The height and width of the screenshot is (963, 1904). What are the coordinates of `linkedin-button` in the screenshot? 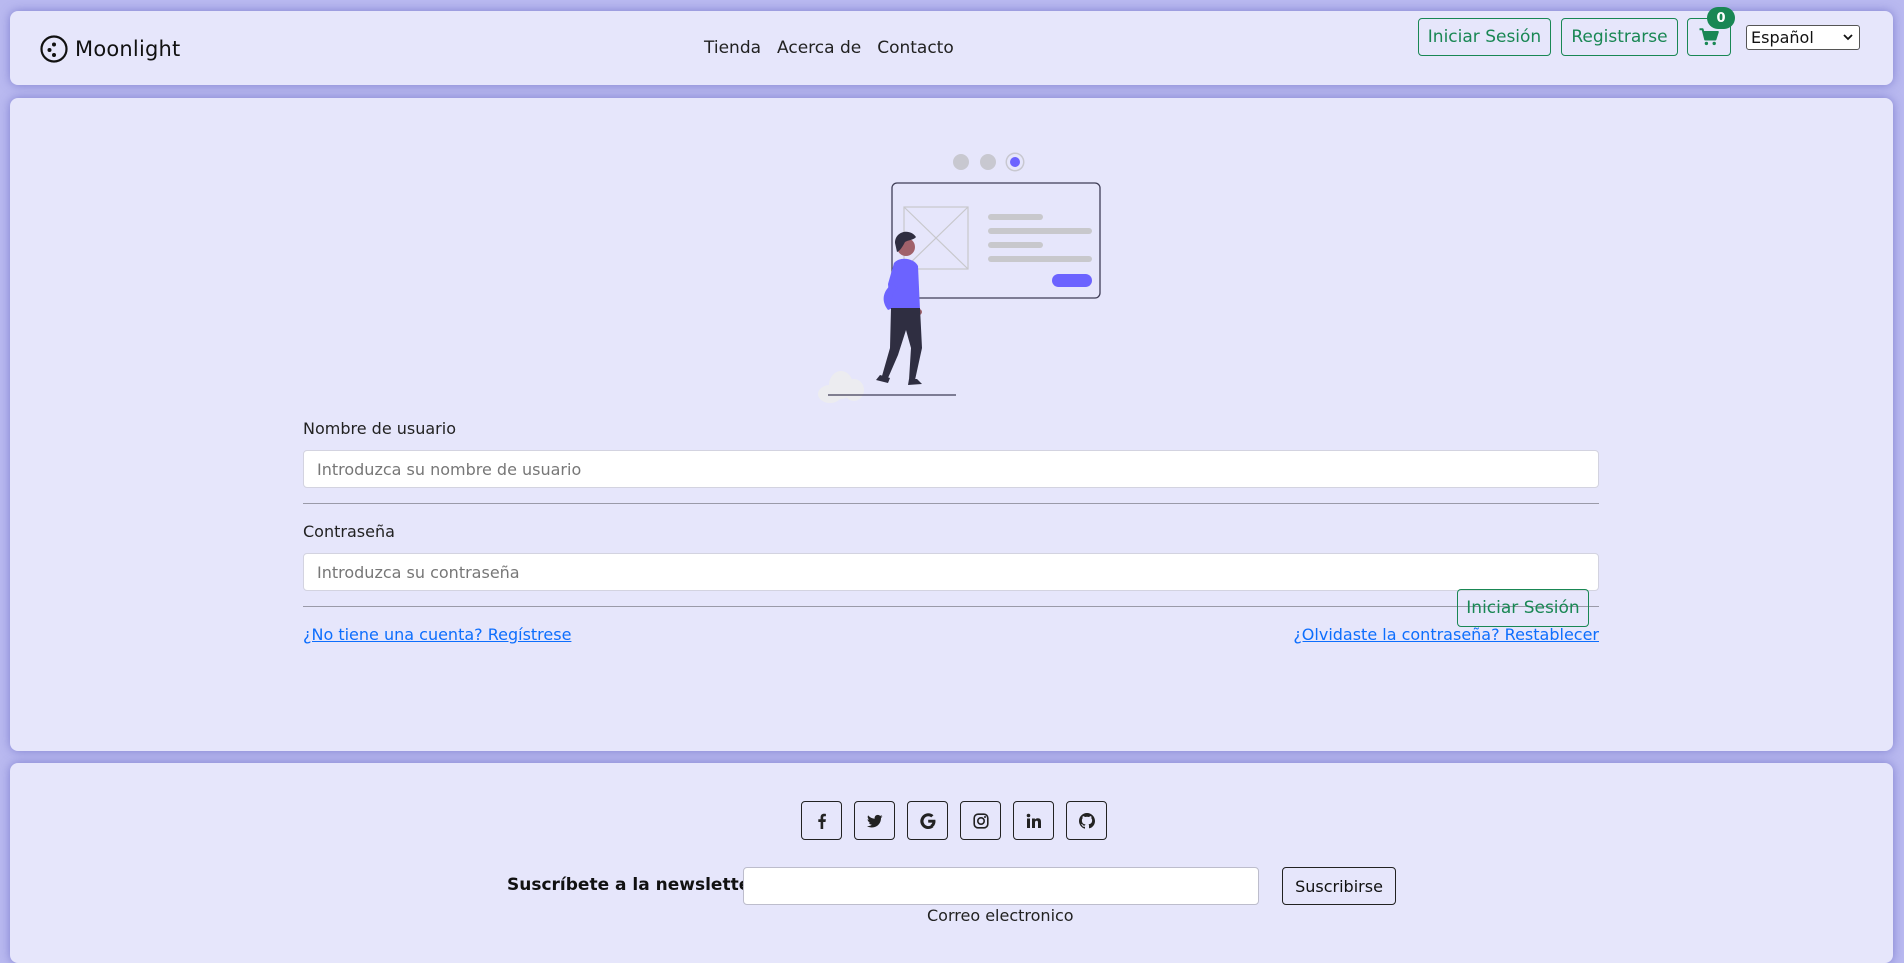 It's located at (1033, 820).